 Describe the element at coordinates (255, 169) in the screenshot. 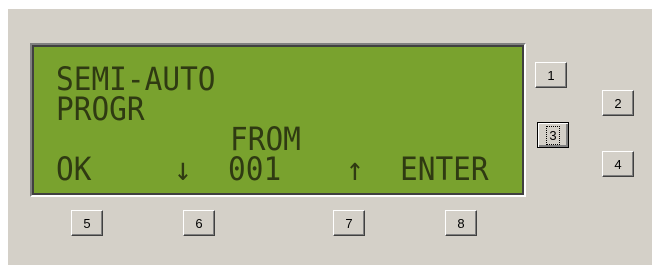

I see `lcd-value-field: 001` at that location.